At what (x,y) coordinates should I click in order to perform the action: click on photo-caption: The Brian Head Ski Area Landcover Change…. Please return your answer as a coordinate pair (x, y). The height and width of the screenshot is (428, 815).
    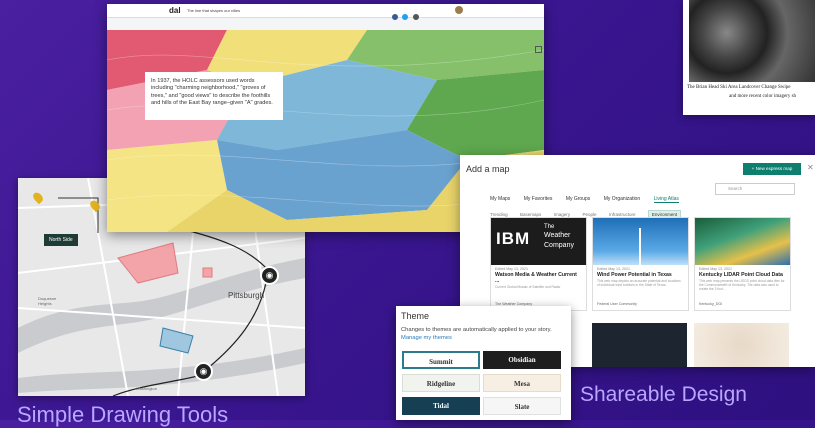
    Looking at the image, I should click on (739, 87).